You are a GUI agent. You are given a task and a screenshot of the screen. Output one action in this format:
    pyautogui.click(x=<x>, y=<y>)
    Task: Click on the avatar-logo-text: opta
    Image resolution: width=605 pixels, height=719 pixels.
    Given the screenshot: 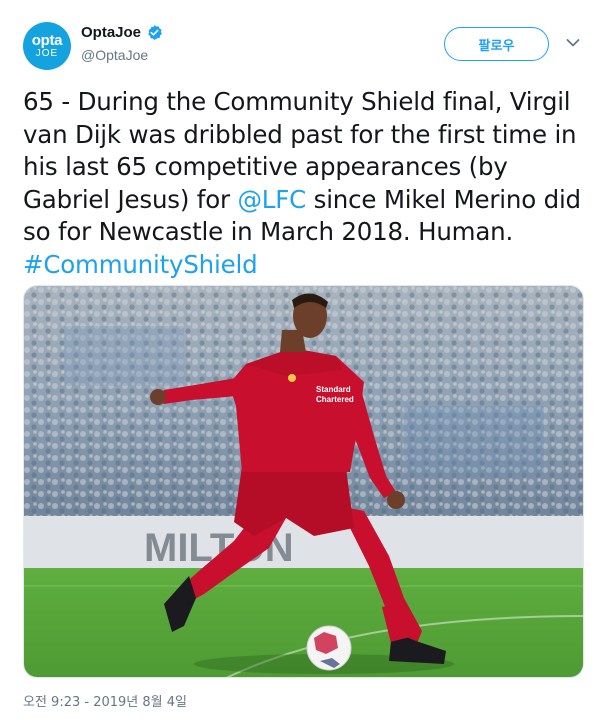 What is the action you would take?
    pyautogui.click(x=47, y=40)
    